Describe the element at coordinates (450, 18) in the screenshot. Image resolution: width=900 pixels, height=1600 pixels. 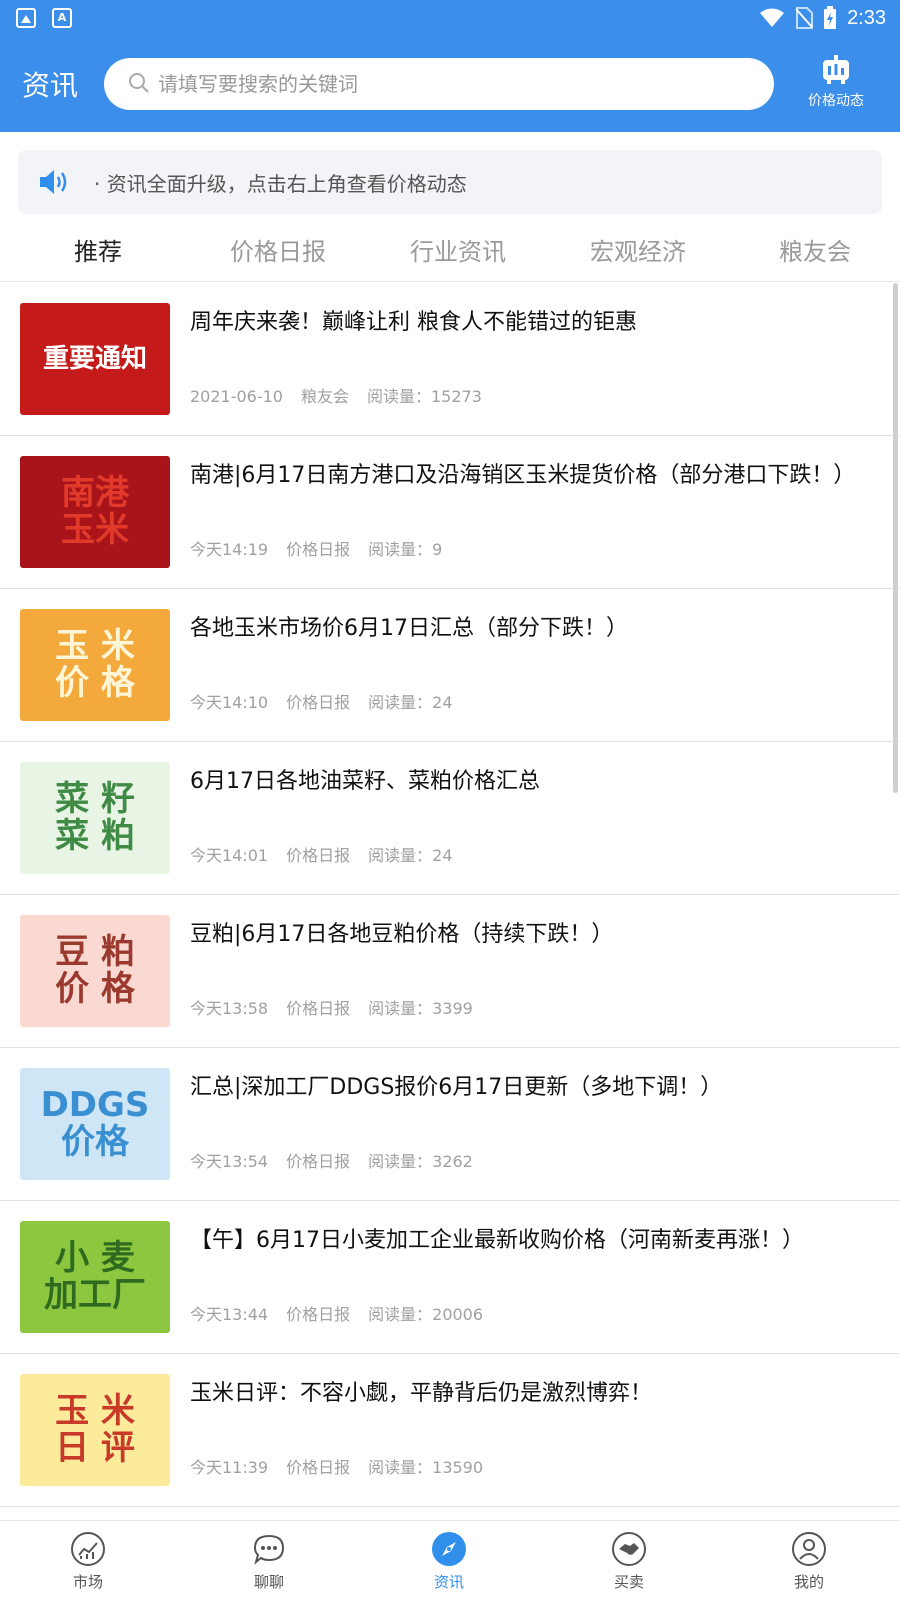
I see `status-bar: A 2:33` at that location.